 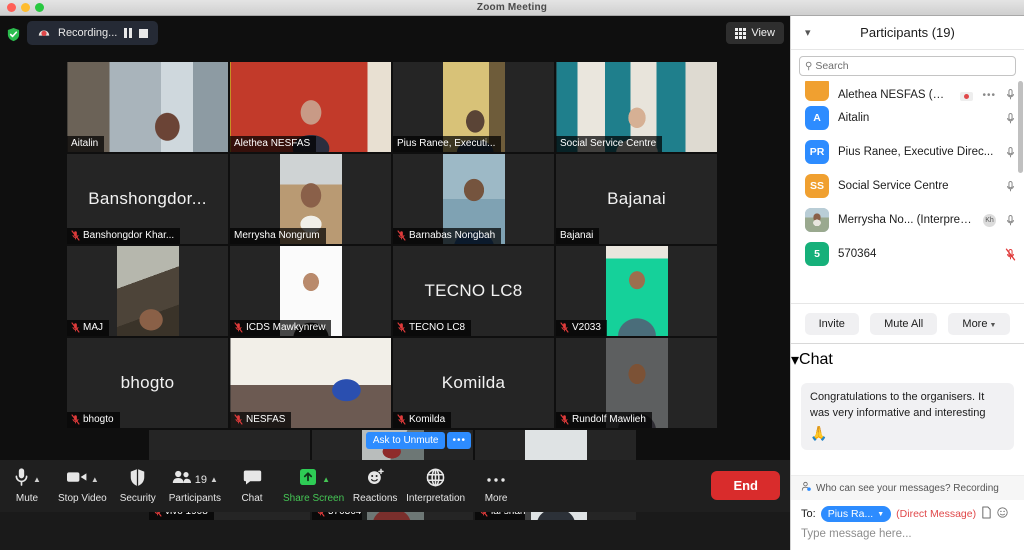 What do you see at coordinates (832, 66) in the screenshot?
I see `search-placeholder: Search` at bounding box center [832, 66].